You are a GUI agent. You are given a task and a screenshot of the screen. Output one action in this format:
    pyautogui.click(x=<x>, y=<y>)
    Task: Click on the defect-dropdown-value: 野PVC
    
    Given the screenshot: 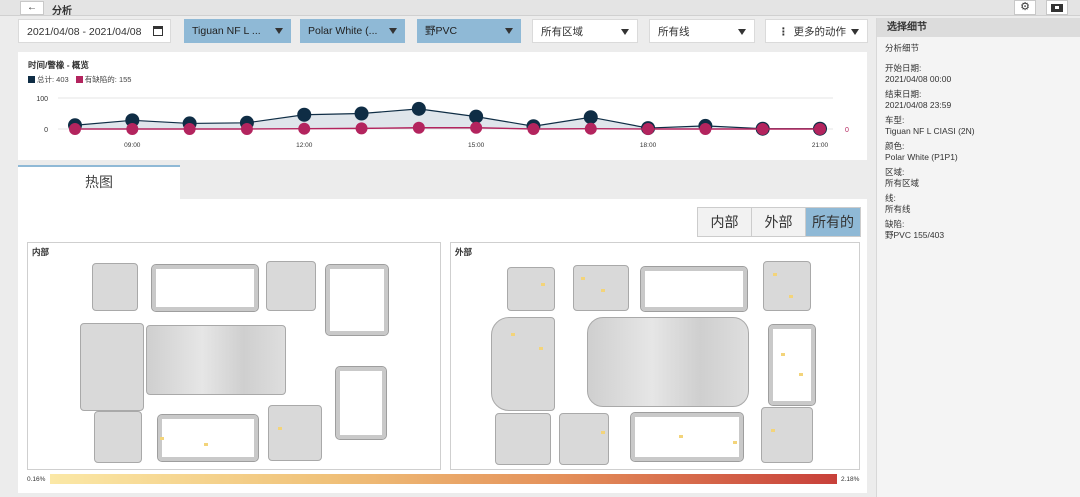 What is the action you would take?
    pyautogui.click(x=441, y=31)
    